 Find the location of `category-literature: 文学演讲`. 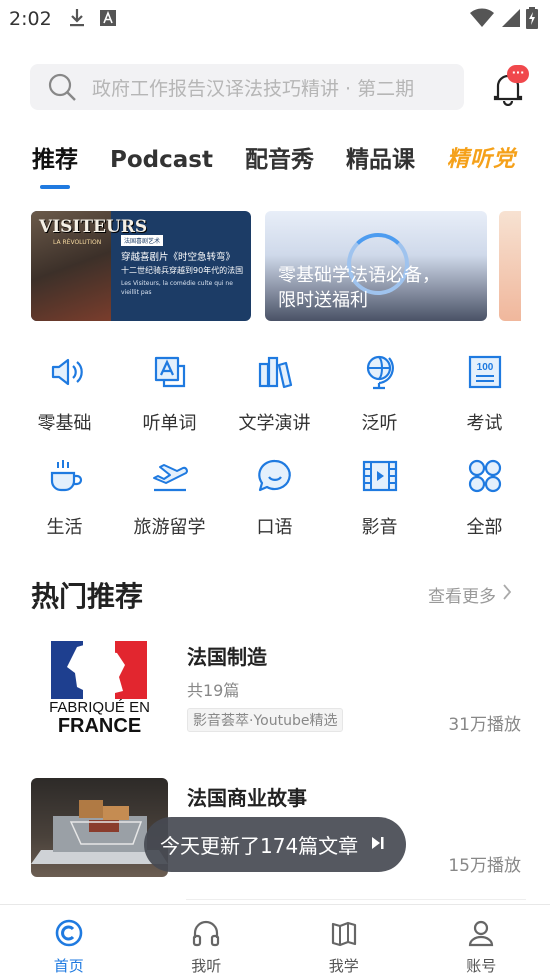

category-literature: 文学演讲 is located at coordinates (274, 394).